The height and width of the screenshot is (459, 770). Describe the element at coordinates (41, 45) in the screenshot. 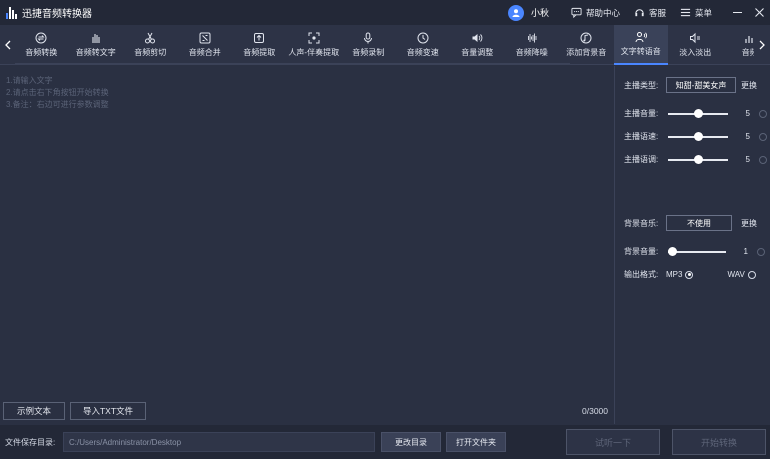

I see `tool-convert: 音频转换` at that location.